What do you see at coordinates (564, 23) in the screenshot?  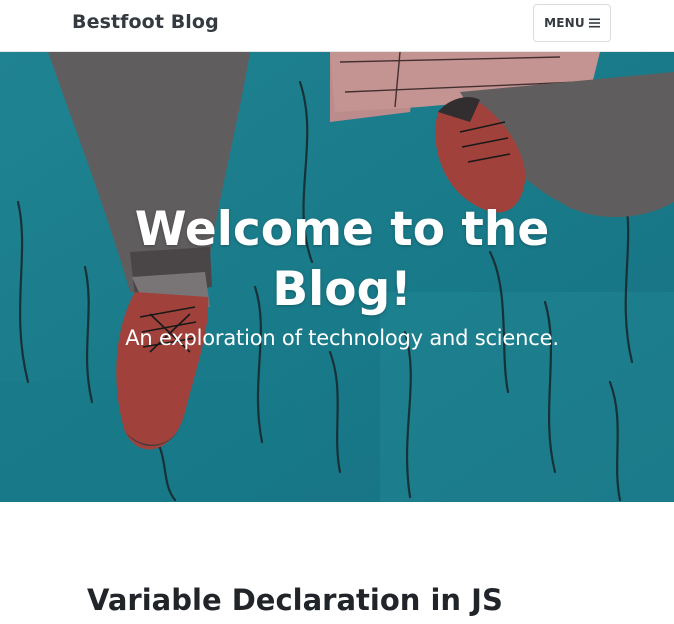 I see `menu-label: MENU` at bounding box center [564, 23].